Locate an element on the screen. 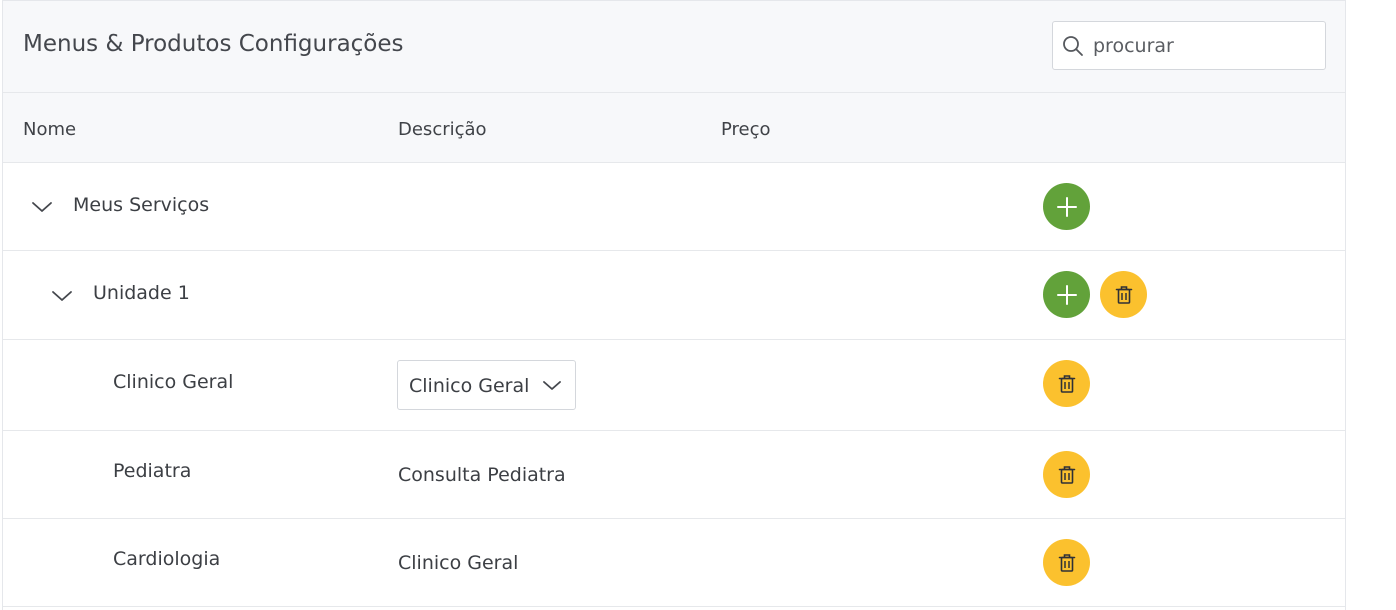  table-row: Unidade 1 is located at coordinates (674, 295).